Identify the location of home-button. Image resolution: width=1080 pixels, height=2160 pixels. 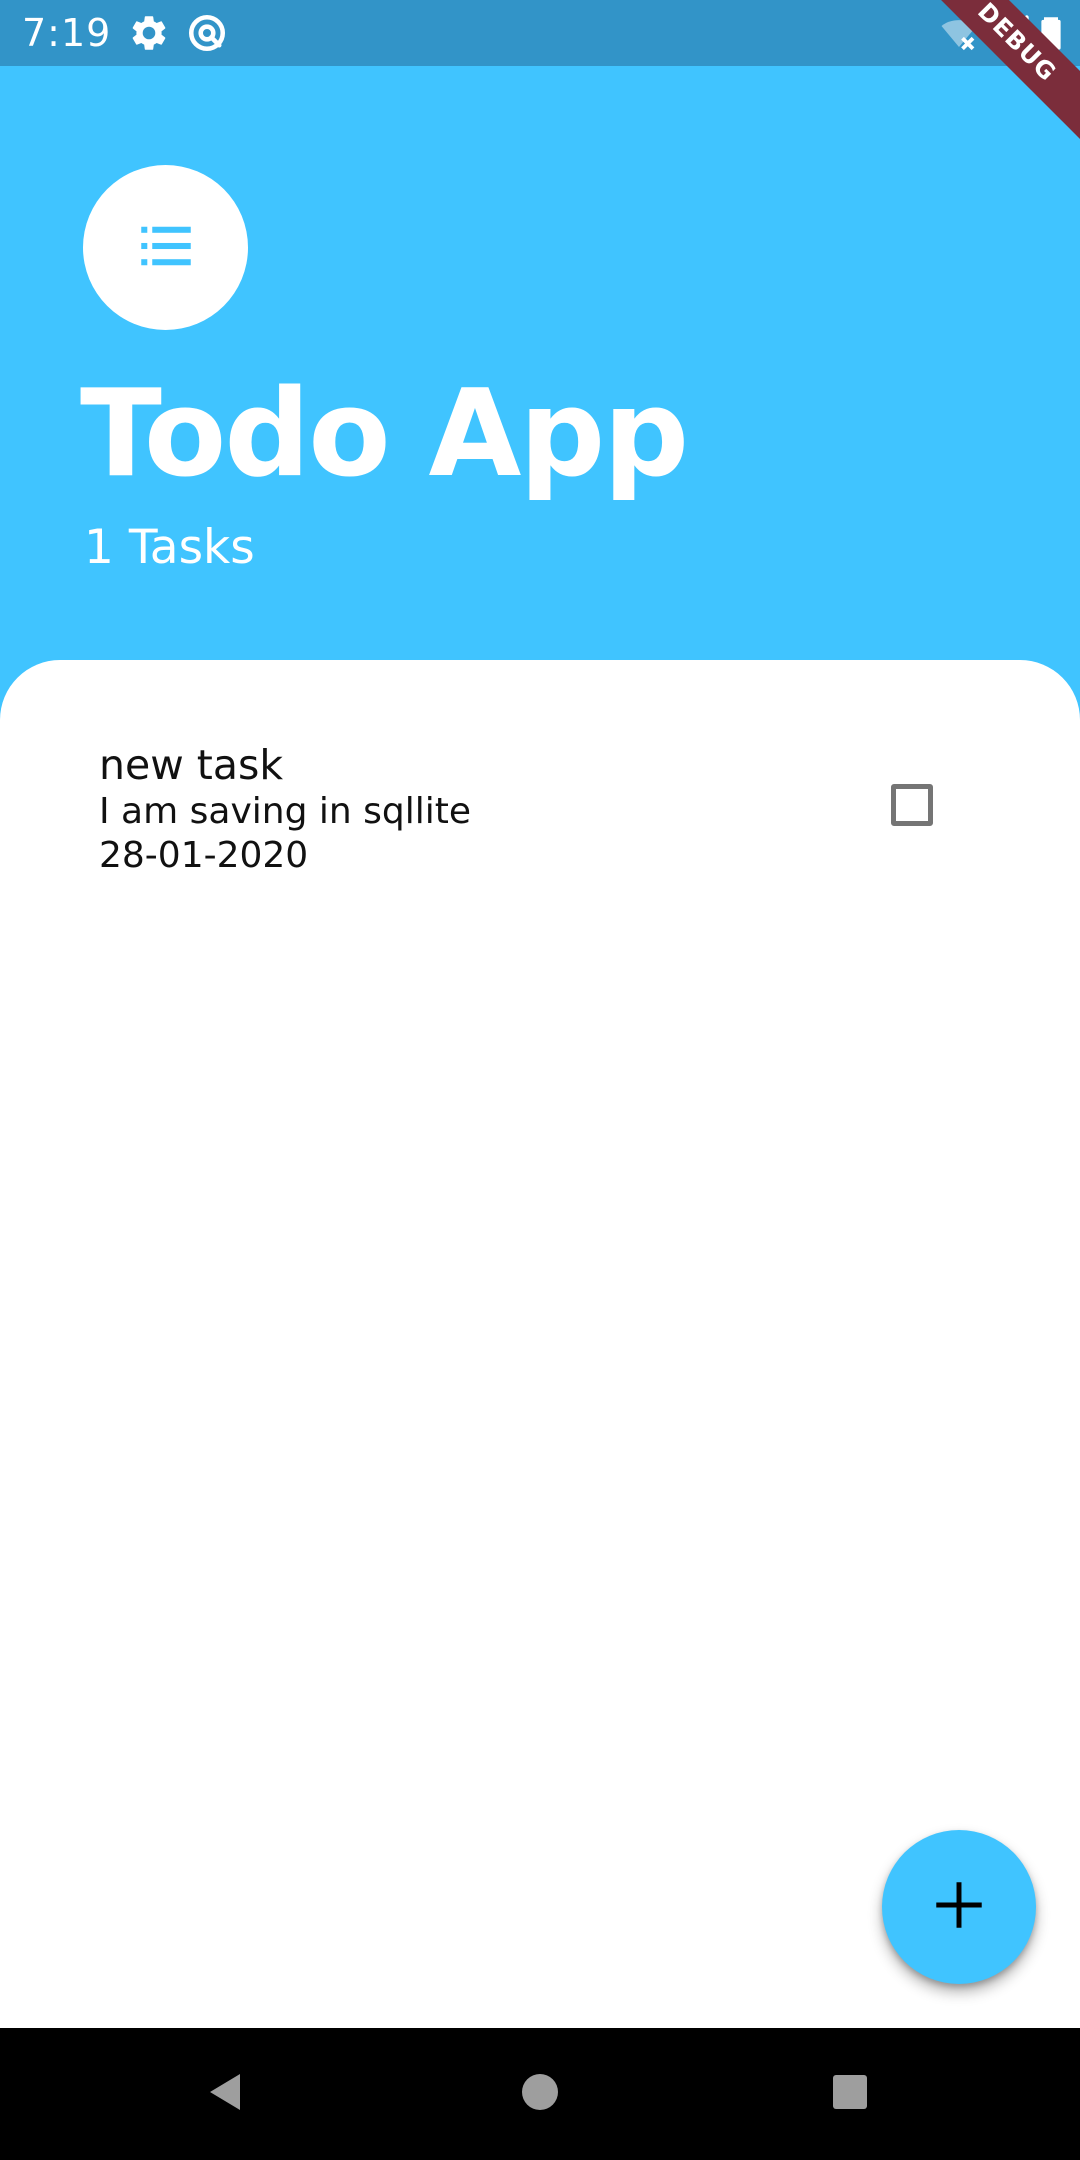
(540, 2094).